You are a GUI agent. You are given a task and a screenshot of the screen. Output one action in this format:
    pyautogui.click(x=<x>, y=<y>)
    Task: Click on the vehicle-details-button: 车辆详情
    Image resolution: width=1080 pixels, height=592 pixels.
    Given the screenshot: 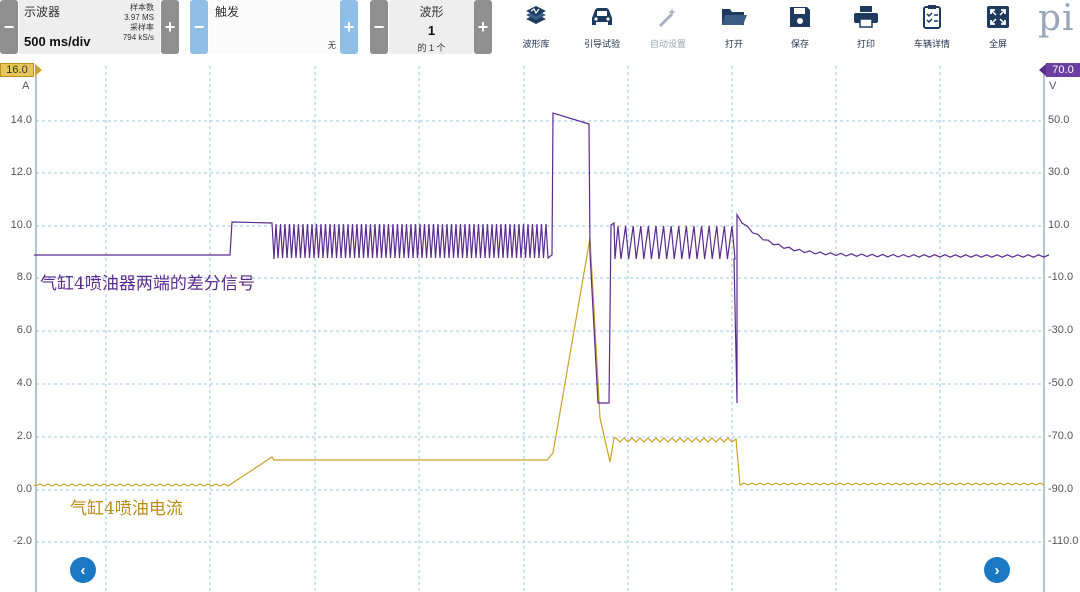 What is the action you would take?
    pyautogui.click(x=932, y=28)
    